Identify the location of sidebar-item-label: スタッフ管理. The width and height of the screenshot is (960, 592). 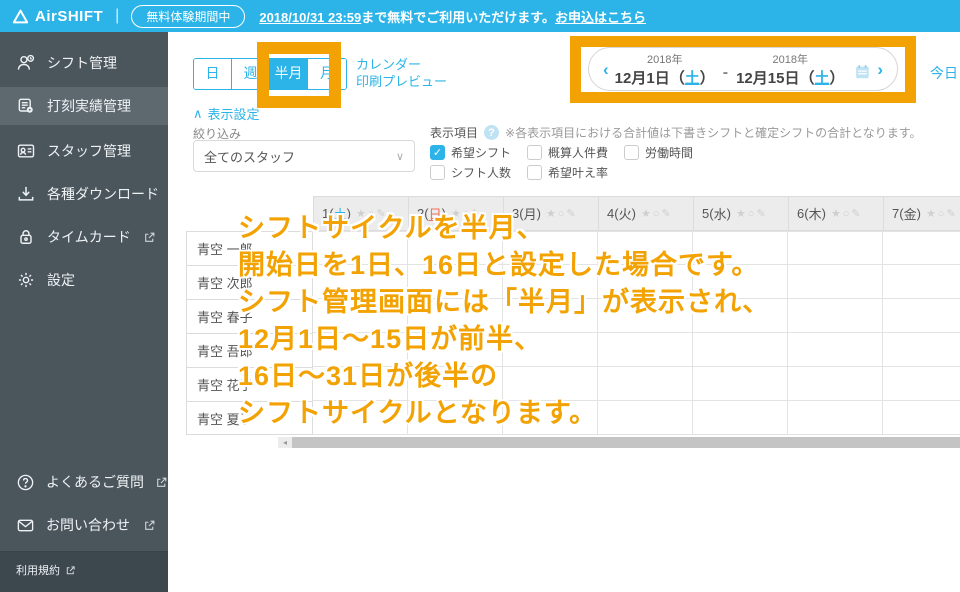
(89, 151).